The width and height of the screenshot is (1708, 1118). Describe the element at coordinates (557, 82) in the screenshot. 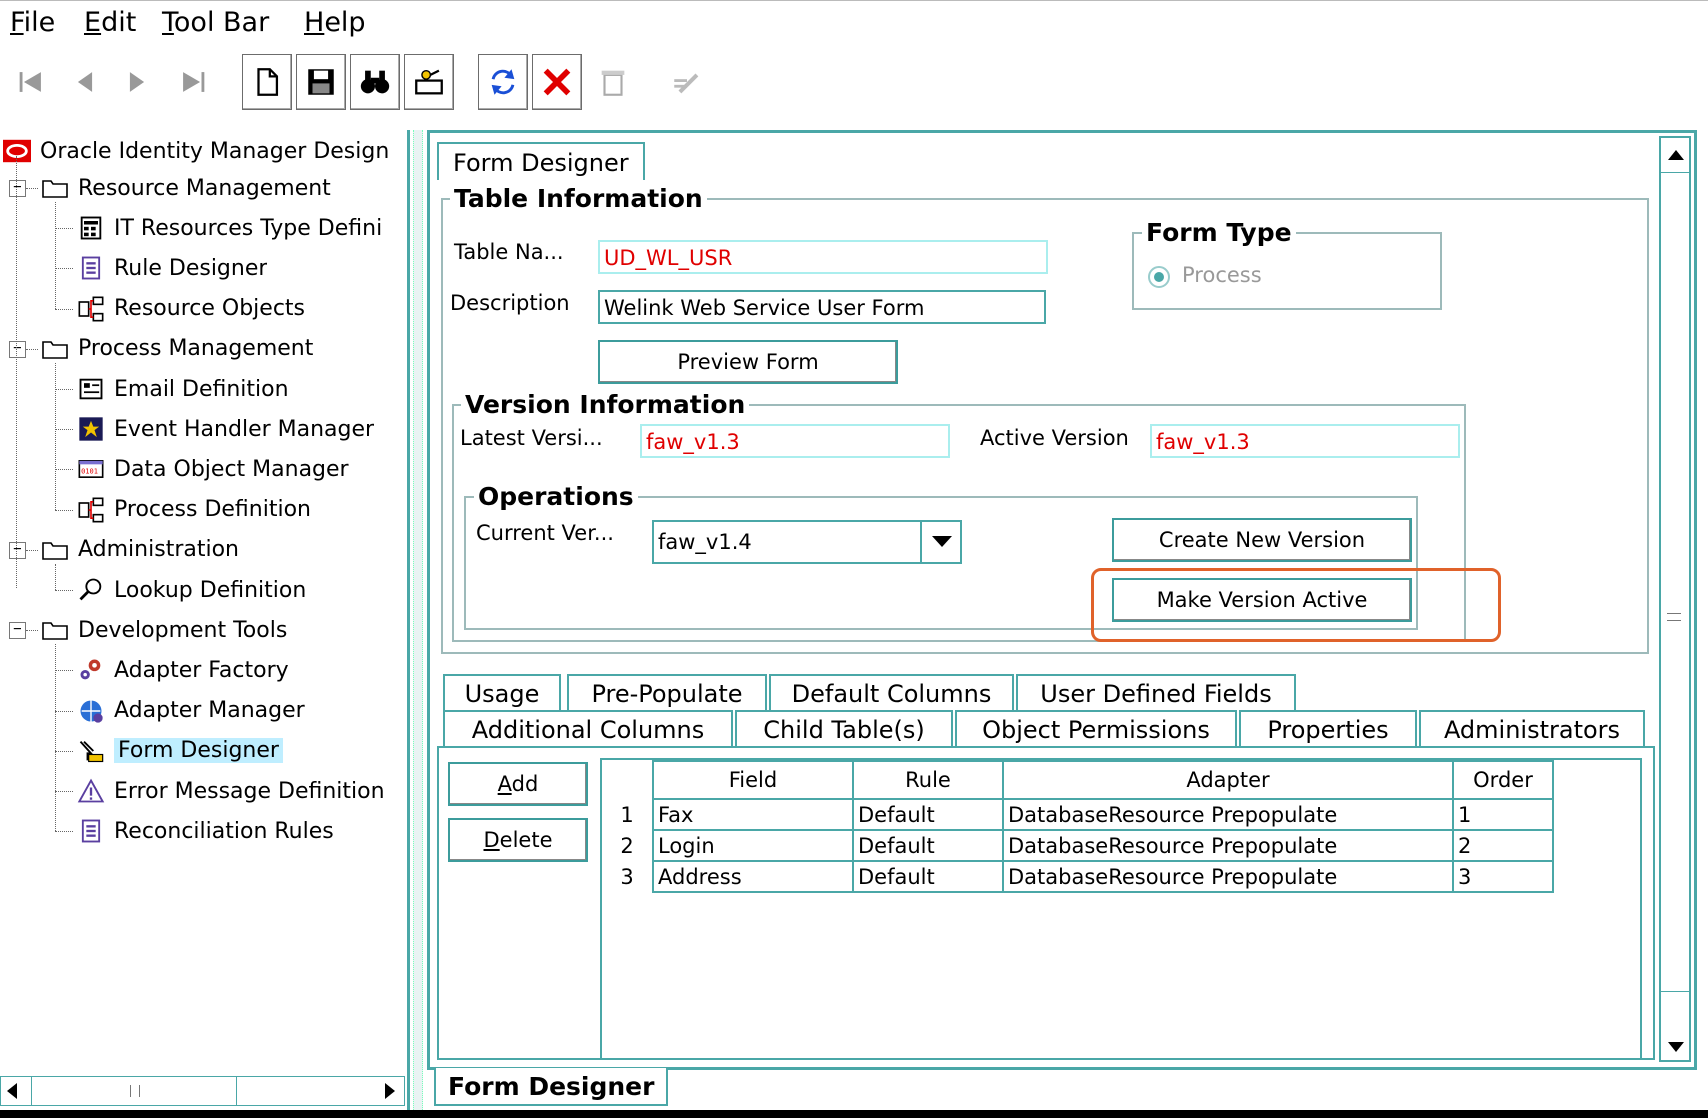

I see `delete-x-icon` at that location.